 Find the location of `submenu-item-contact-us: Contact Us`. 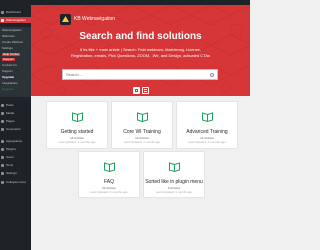

submenu-item-contact-us: Contact Us is located at coordinates (15, 65).